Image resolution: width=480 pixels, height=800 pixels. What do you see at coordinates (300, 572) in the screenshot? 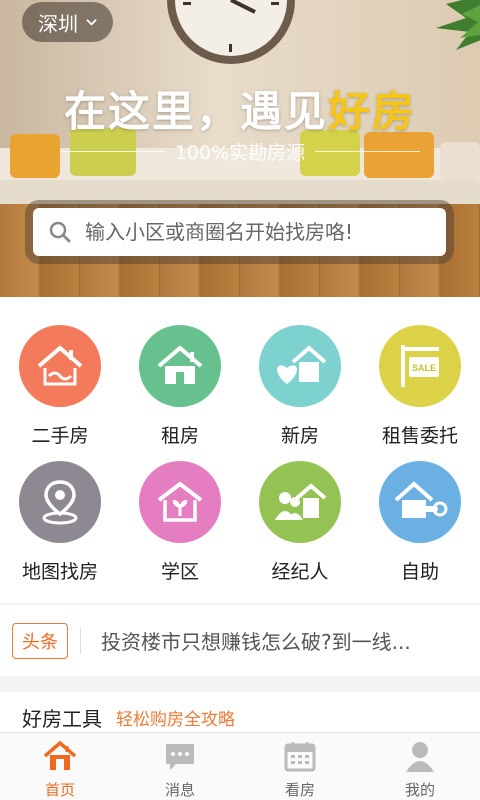
I see `grid-label: 经纪人` at bounding box center [300, 572].